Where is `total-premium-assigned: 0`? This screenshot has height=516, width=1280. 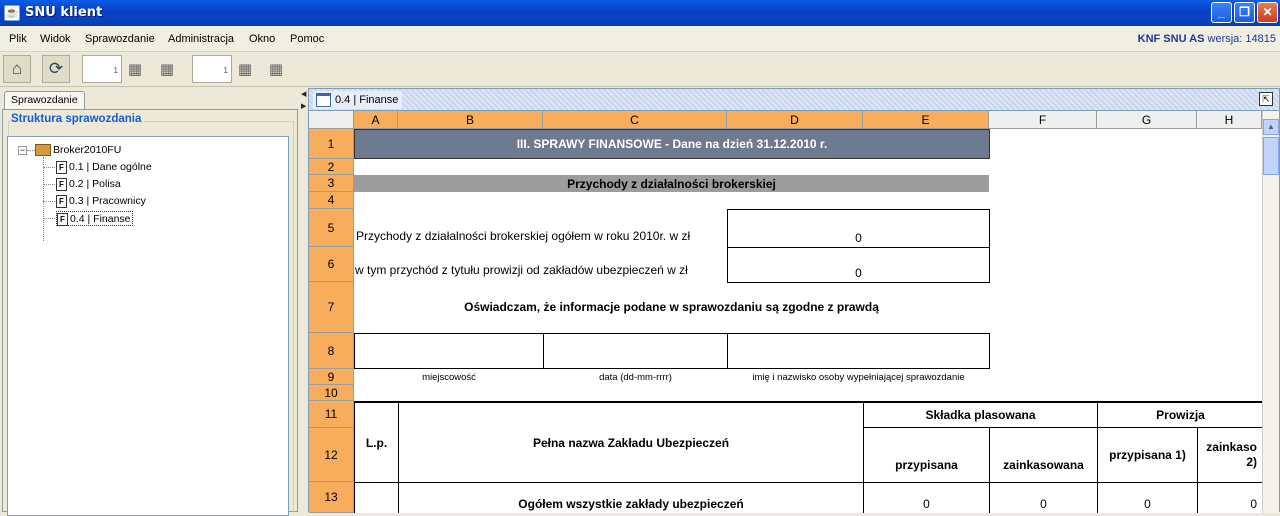
total-premium-assigned: 0 is located at coordinates (926, 497).